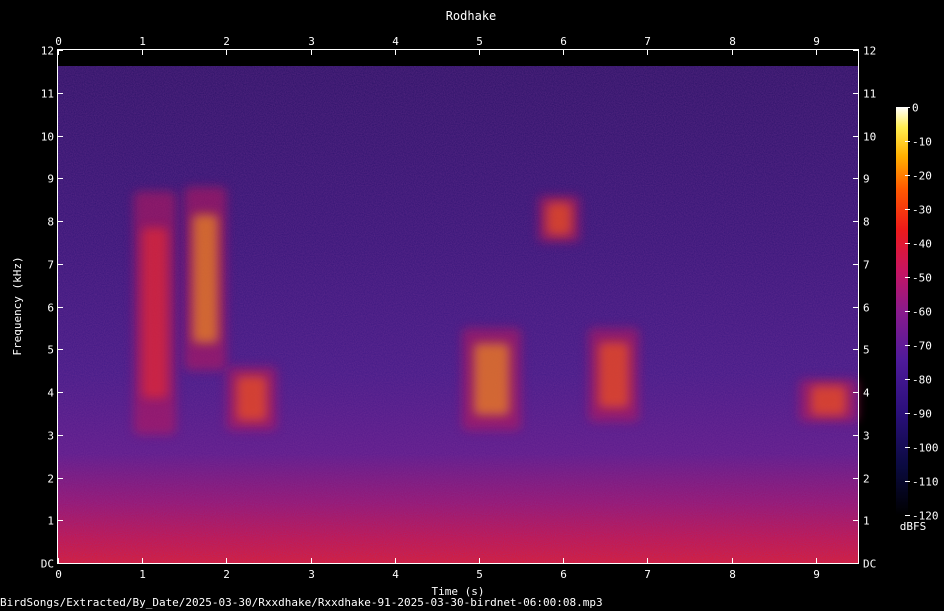  Describe the element at coordinates (47, 137) in the screenshot. I see `y-tick-label: 10` at that location.